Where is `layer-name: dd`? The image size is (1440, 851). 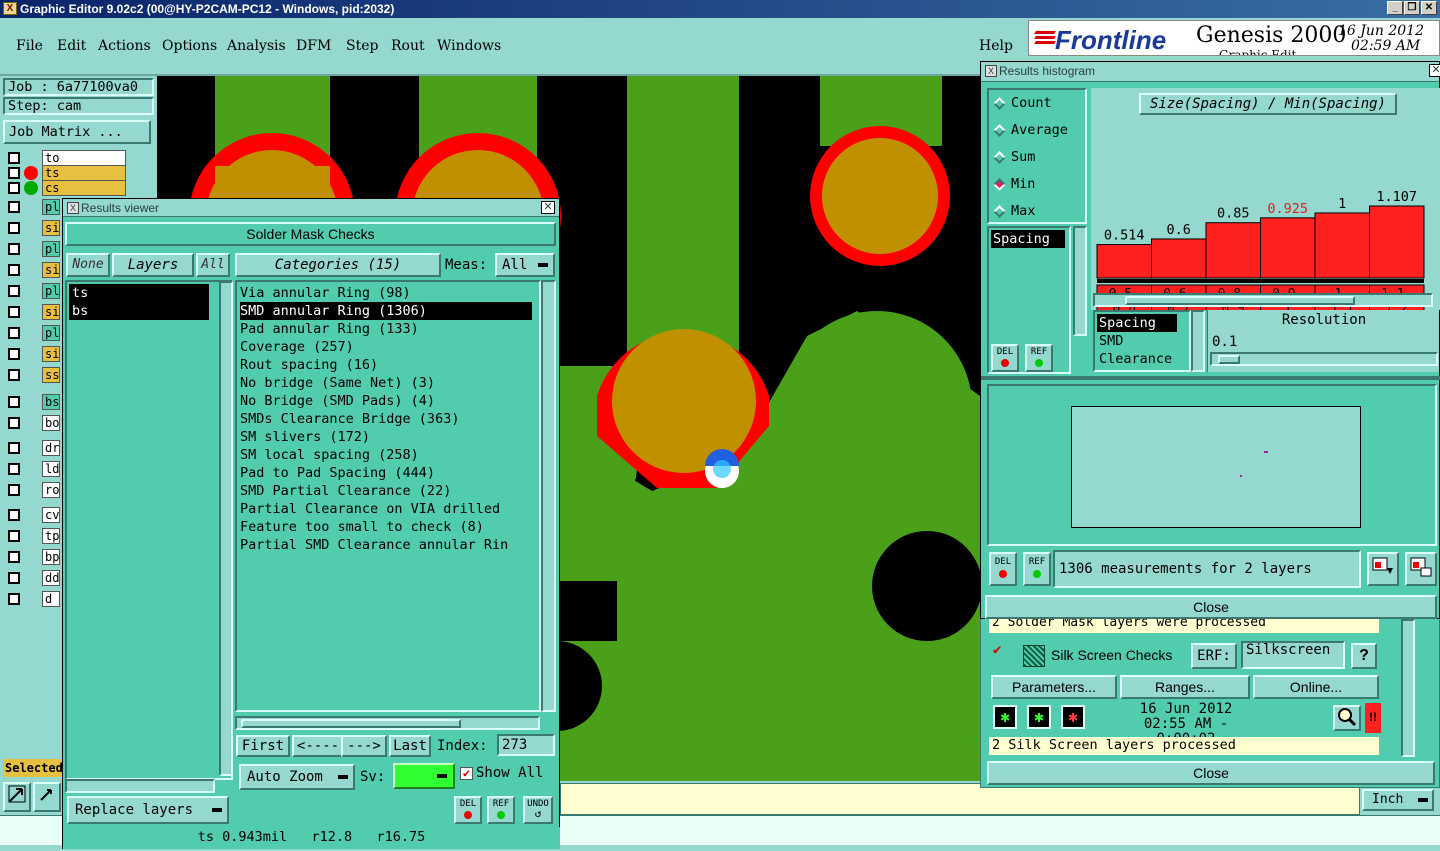
layer-name: dd is located at coordinates (51, 578).